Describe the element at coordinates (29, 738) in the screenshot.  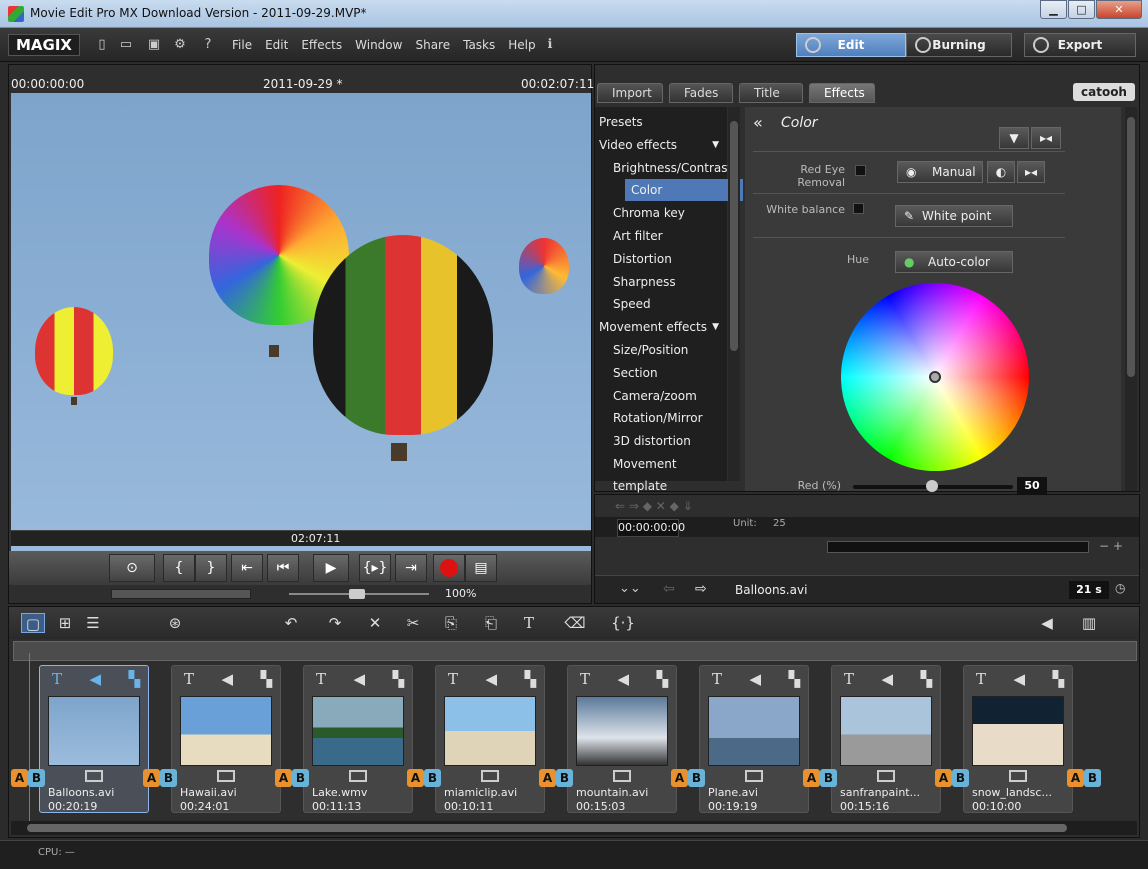
I see `playhead` at that location.